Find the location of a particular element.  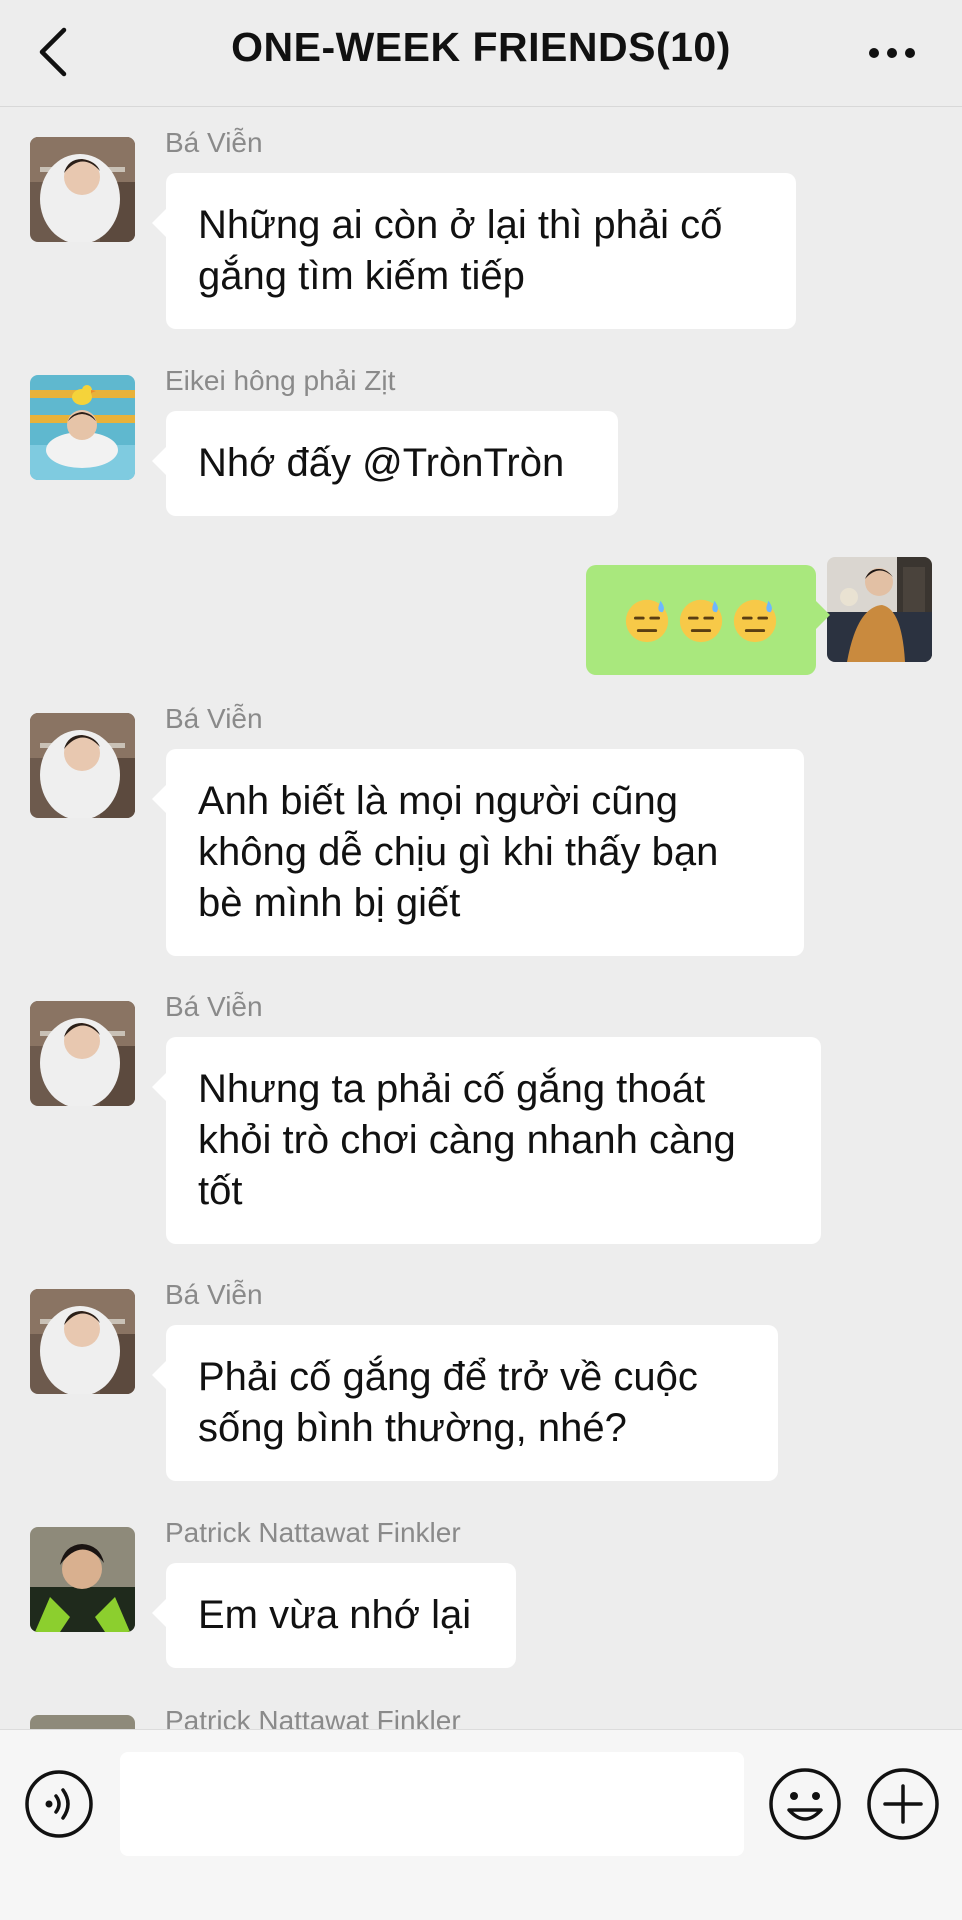

message-bubble-mine is located at coordinates (708, 620).